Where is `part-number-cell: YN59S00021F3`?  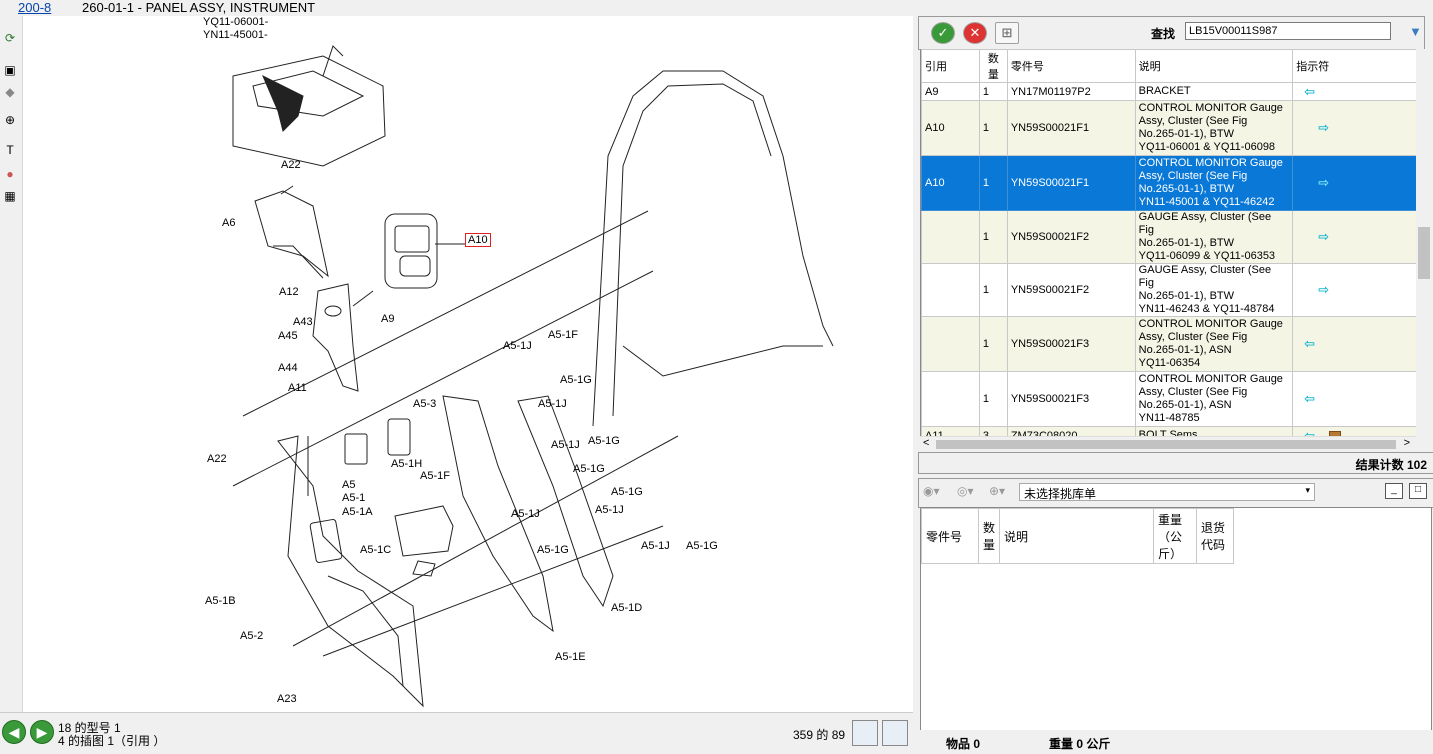 part-number-cell: YN59S00021F3 is located at coordinates (1071, 344).